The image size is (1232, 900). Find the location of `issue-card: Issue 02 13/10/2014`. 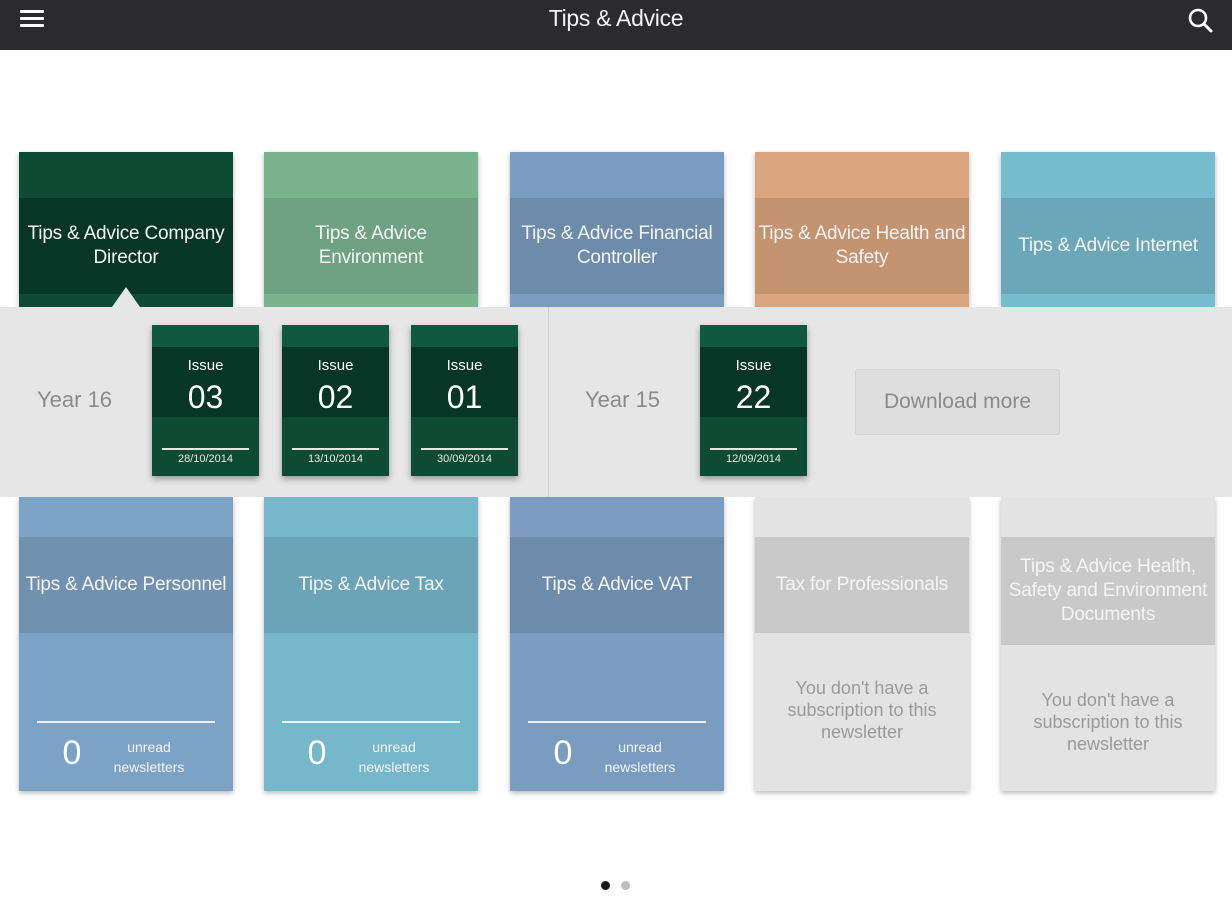

issue-card: Issue 02 13/10/2014 is located at coordinates (335, 400).